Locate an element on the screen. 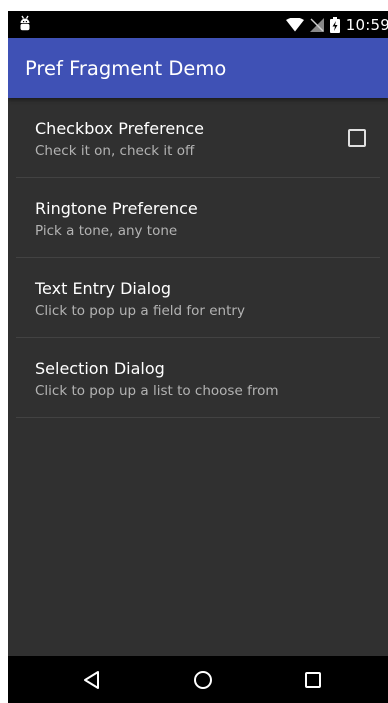 The width and height of the screenshot is (388, 703). wifi-icon is located at coordinates (294, 24).